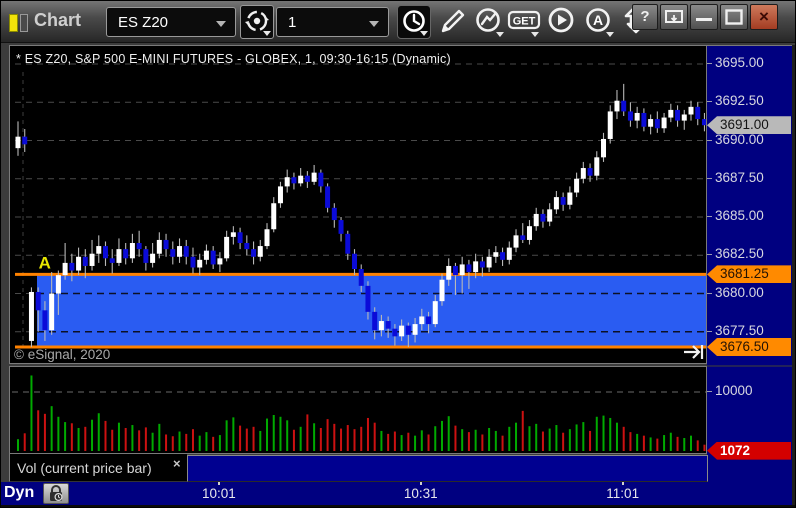 The image size is (796, 508). I want to click on window-title: Chart, so click(58, 20).